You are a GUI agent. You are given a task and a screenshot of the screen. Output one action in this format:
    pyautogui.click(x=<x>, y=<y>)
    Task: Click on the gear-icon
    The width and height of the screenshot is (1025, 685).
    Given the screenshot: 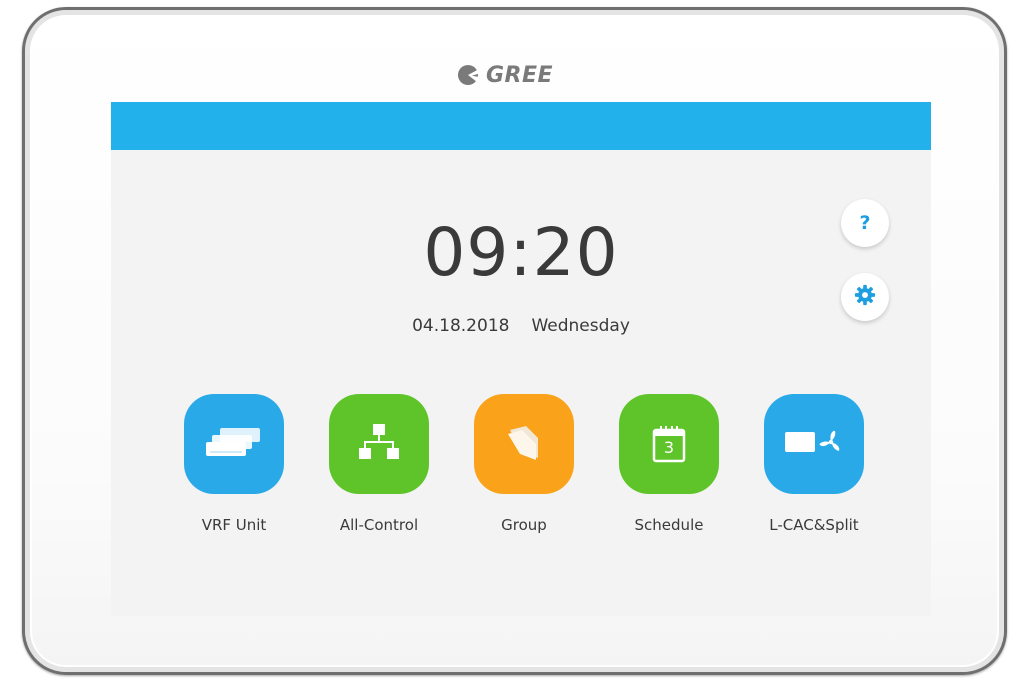 What is the action you would take?
    pyautogui.click(x=865, y=297)
    